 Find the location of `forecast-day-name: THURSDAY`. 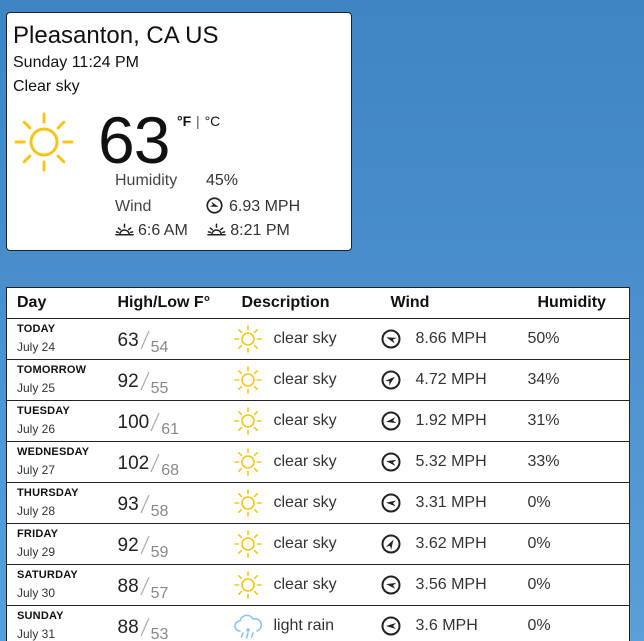

forecast-day-name: THURSDAY is located at coordinates (48, 493).